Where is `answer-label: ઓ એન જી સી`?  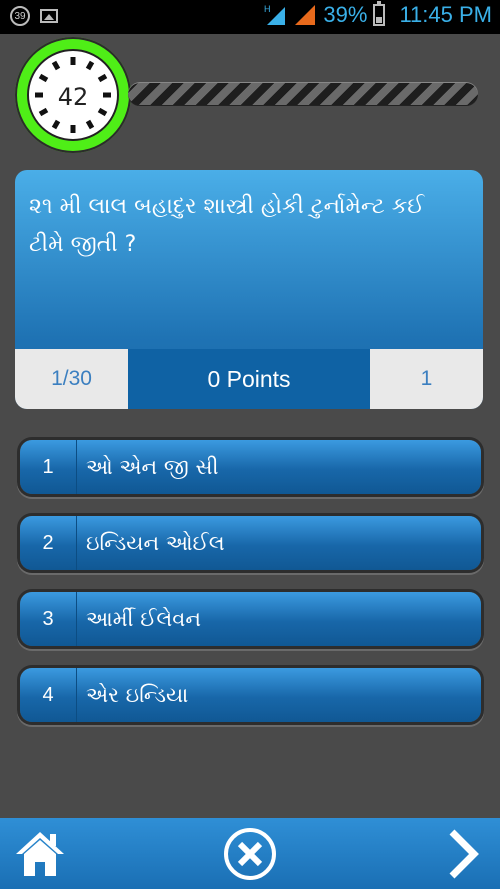
answer-label: ઓ એન જી સી is located at coordinates (152, 466).